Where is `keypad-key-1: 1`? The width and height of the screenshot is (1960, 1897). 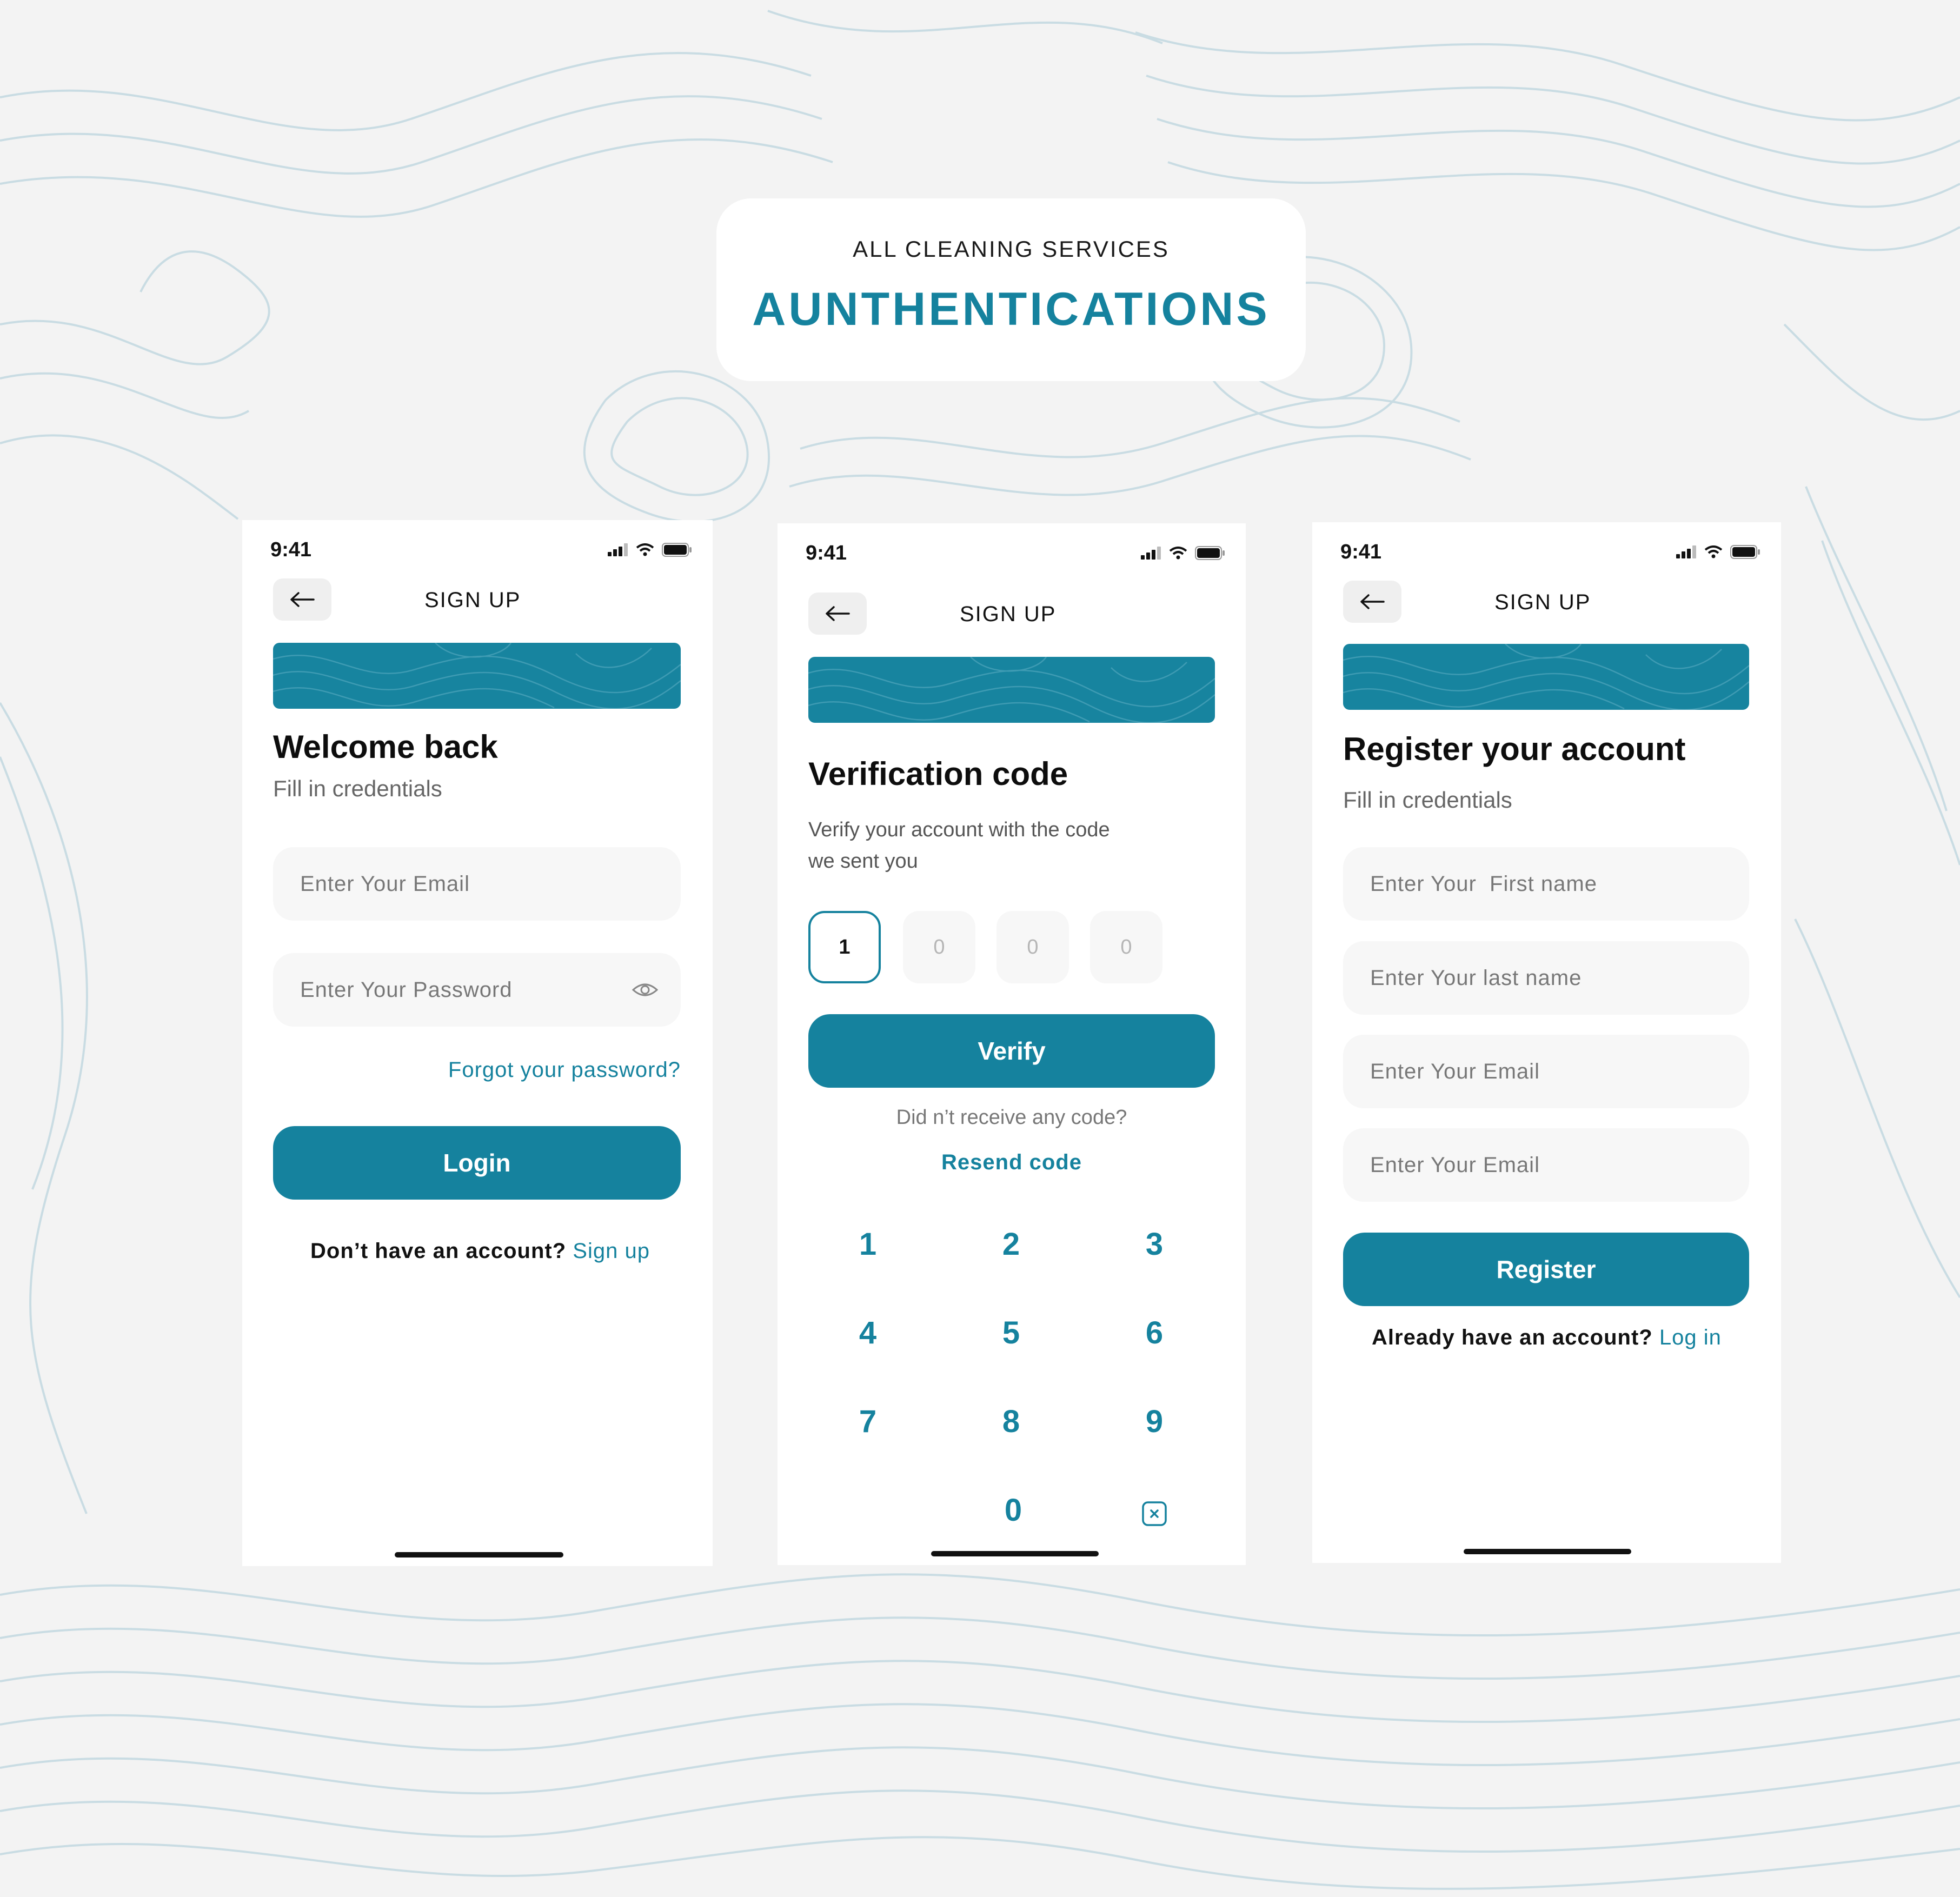
keypad-key-1: 1 is located at coordinates (867, 1244).